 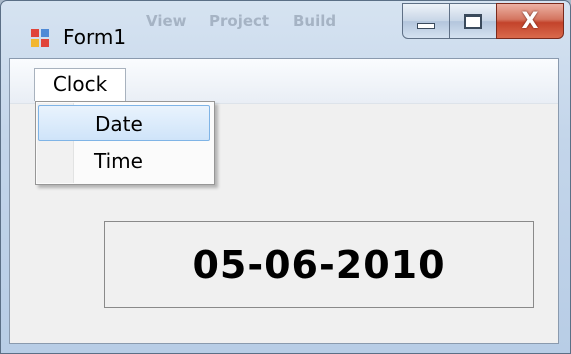 I want to click on ghost-menu-build: Build, so click(x=315, y=21).